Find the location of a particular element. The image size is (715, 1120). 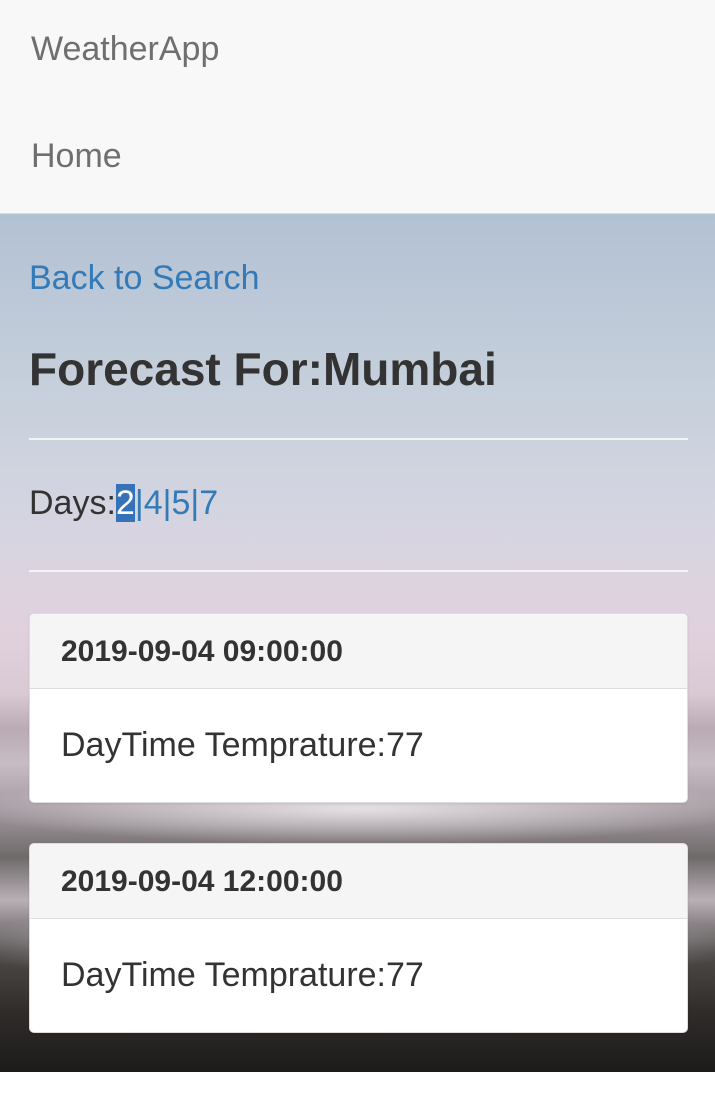

days-option-7: 7 is located at coordinates (208, 503).